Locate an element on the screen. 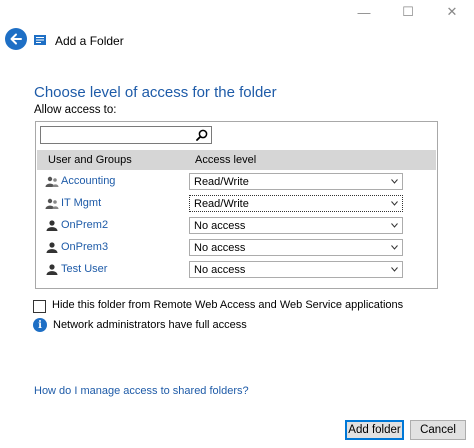 Image resolution: width=474 pixels, height=448 pixels. table-row: Test User No access is located at coordinates (236, 271).